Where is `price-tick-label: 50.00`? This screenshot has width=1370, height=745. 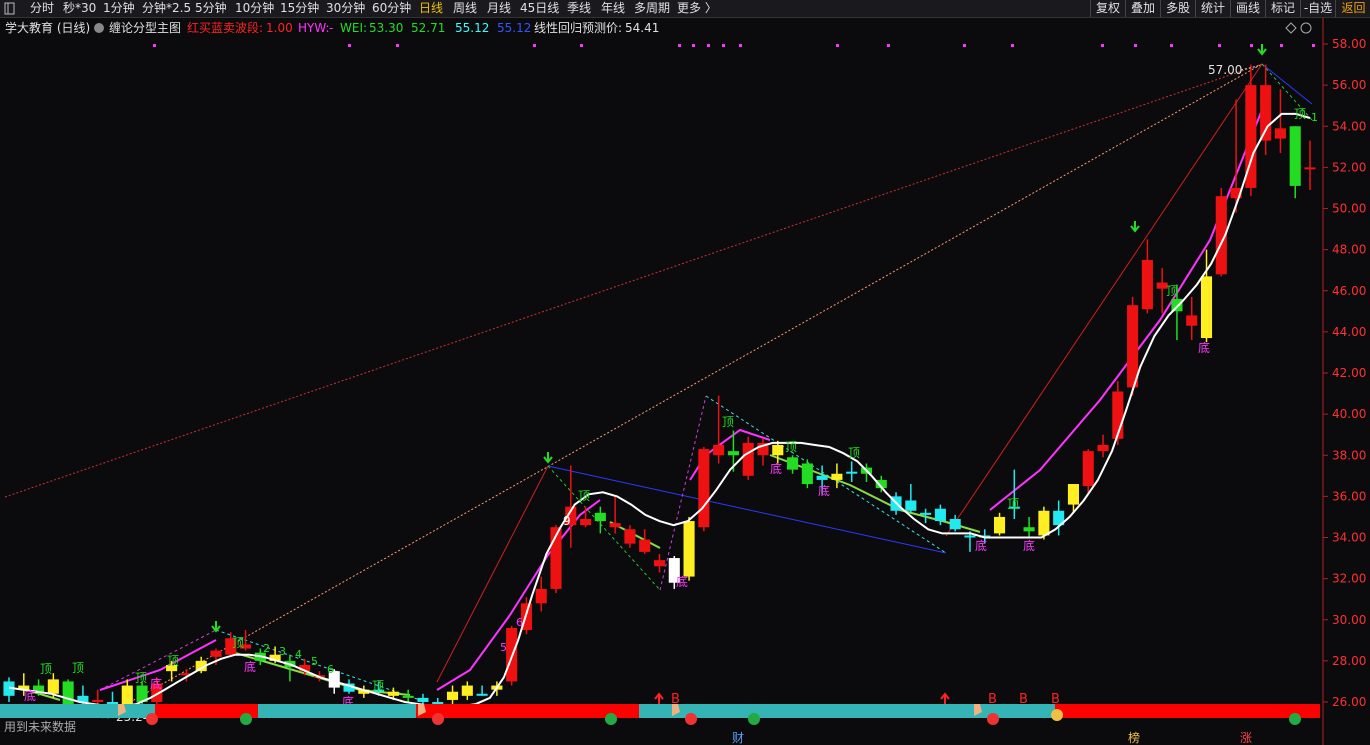 price-tick-label: 50.00 is located at coordinates (1349, 209).